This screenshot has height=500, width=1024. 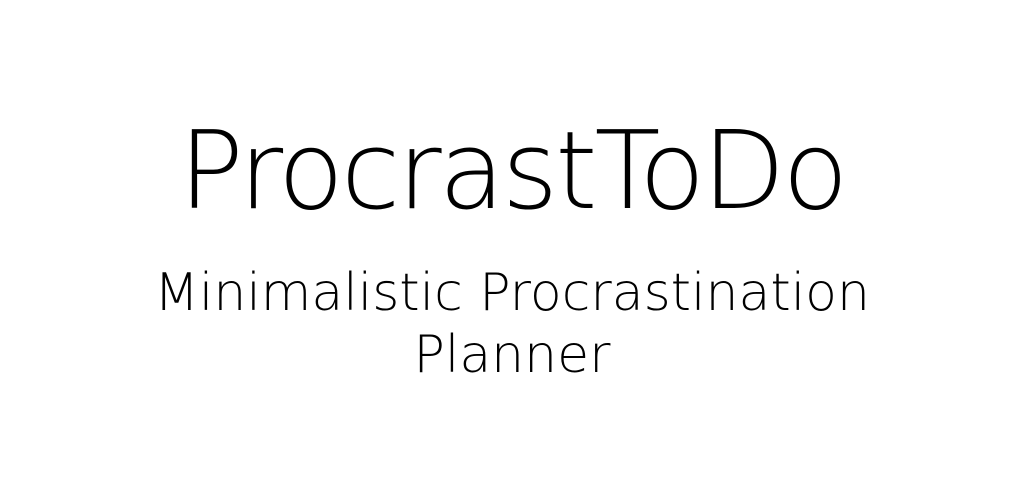 I want to click on subtitle-line-1: Minimalistic Procrastination, so click(x=512, y=293).